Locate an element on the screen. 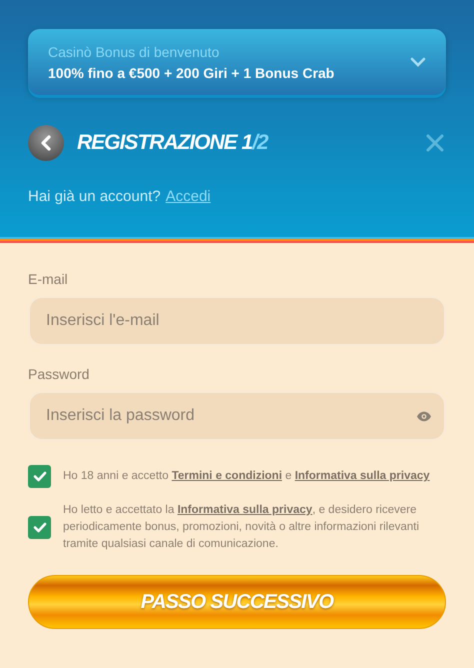  eye-icon is located at coordinates (424, 416).